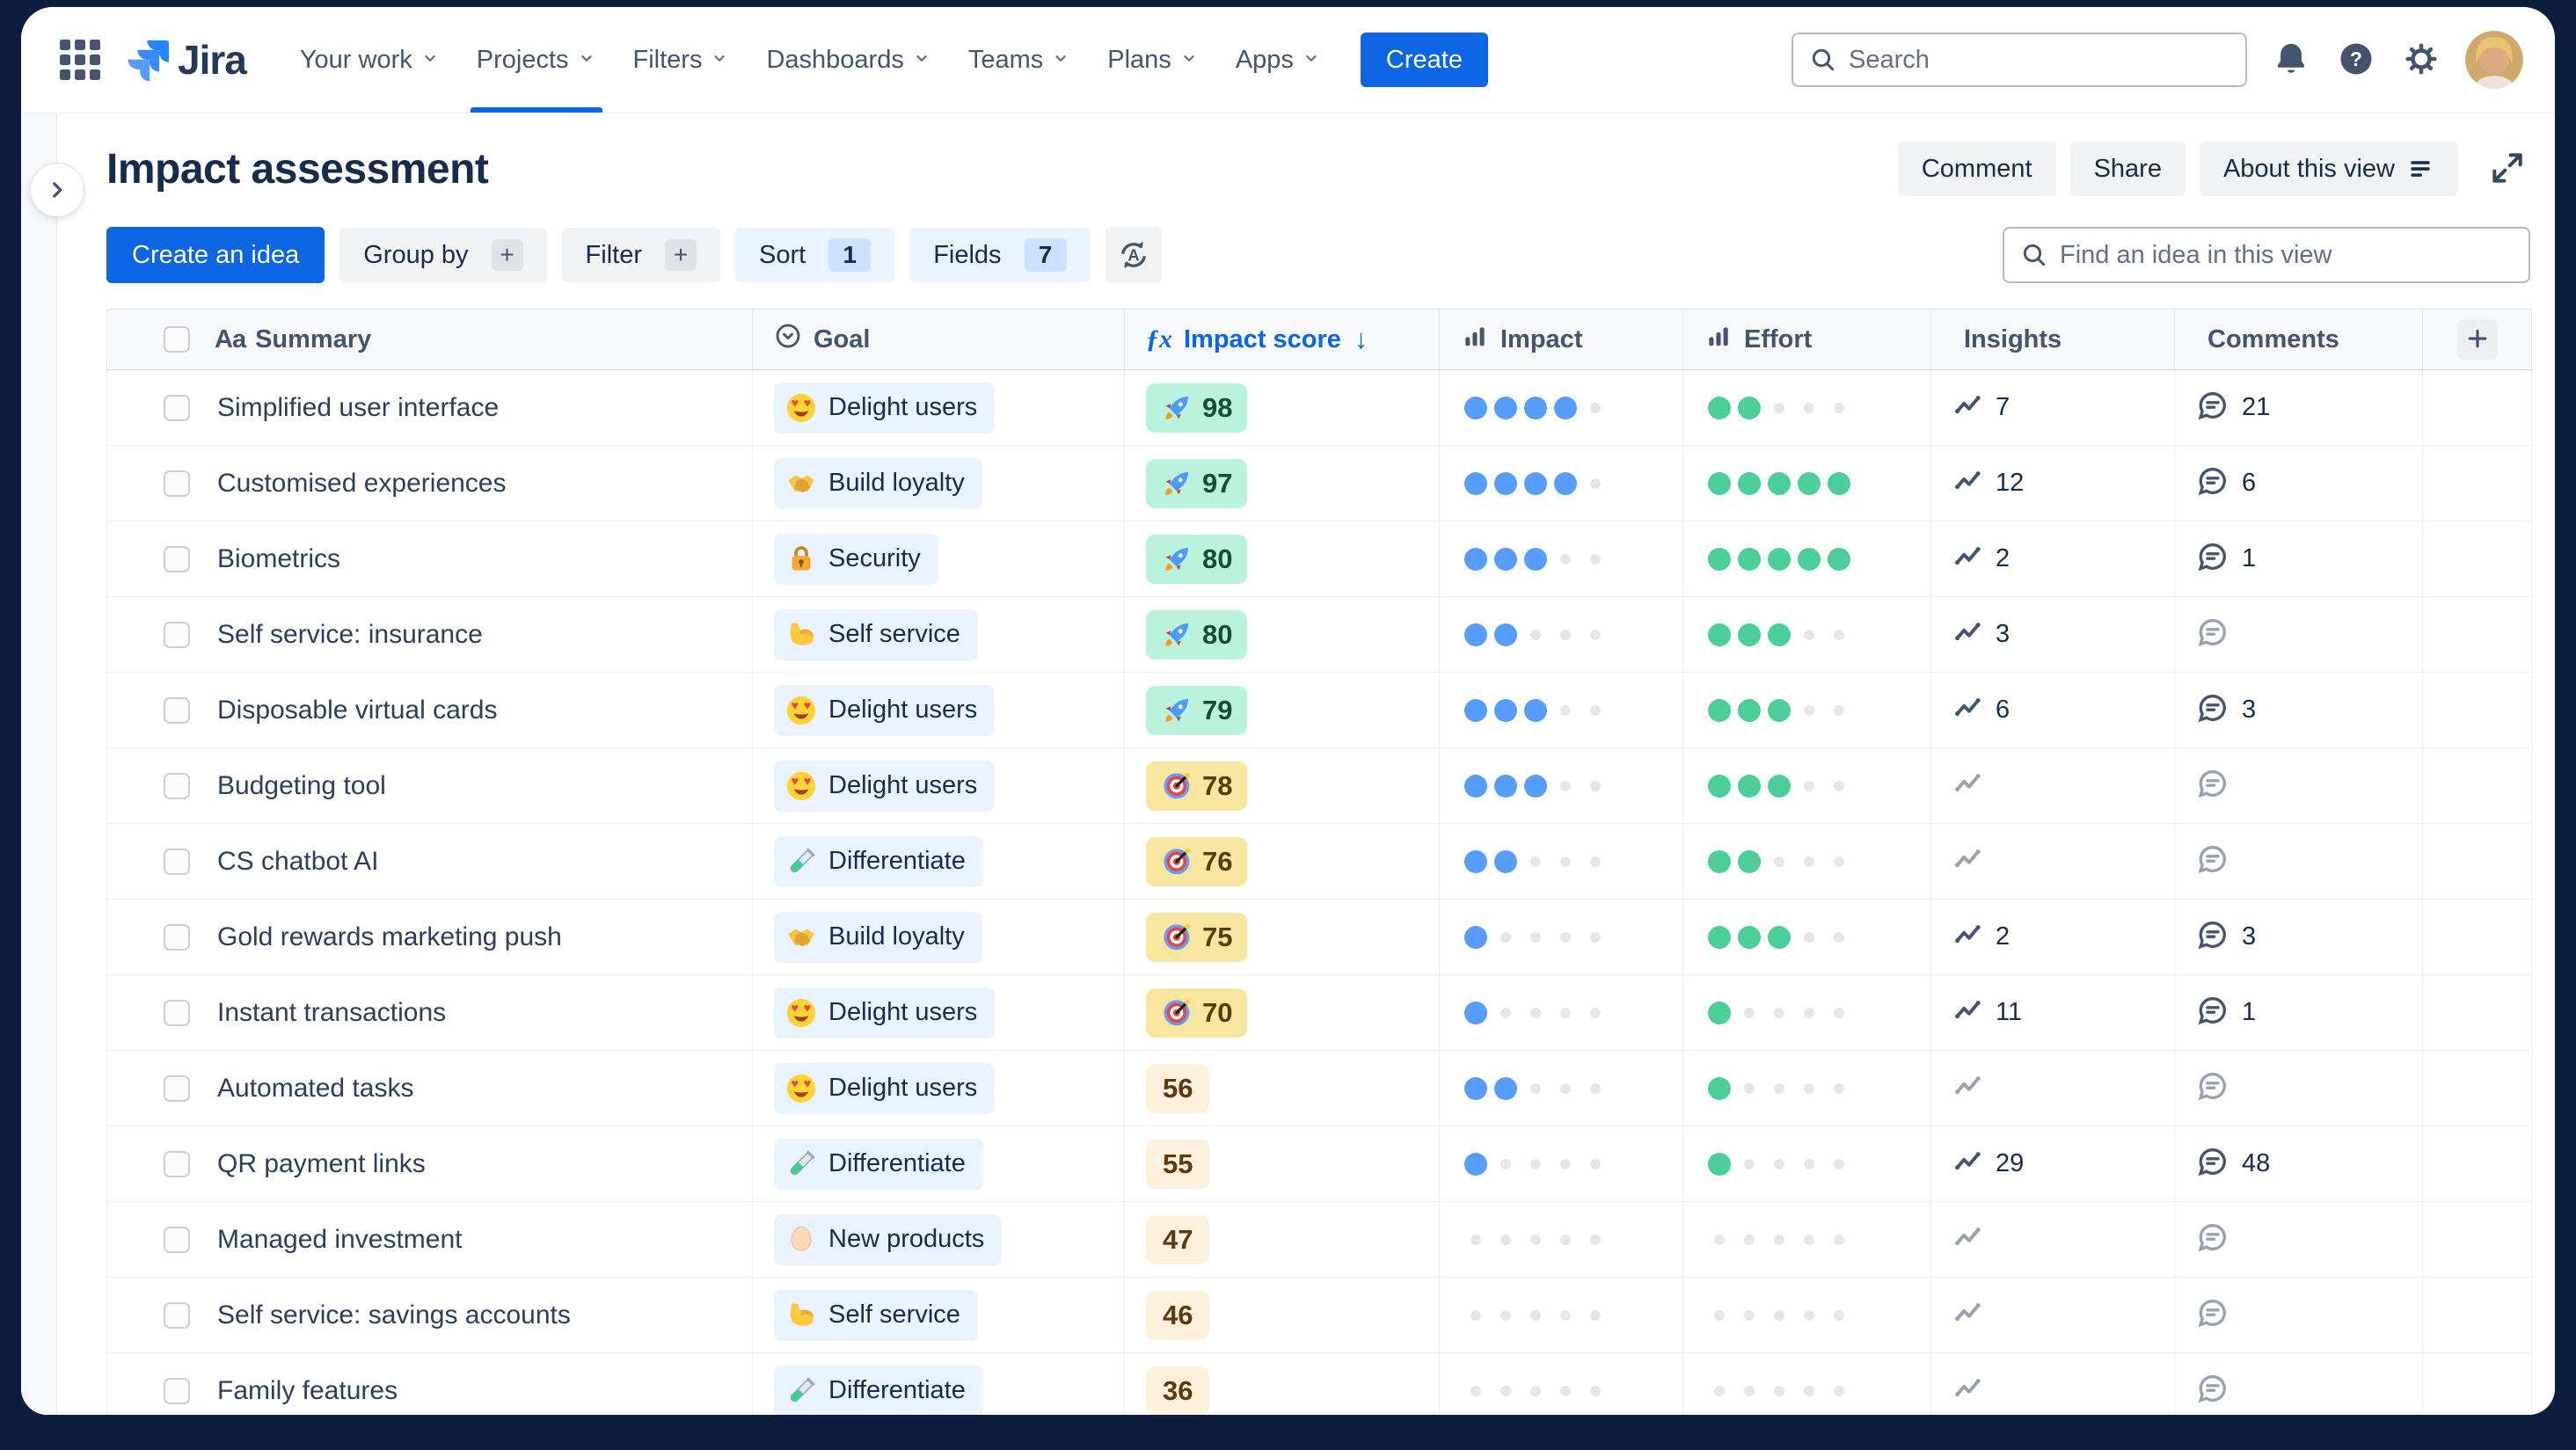 The image size is (2576, 1450). What do you see at coordinates (2127, 169) in the screenshot?
I see `share-button: Share` at bounding box center [2127, 169].